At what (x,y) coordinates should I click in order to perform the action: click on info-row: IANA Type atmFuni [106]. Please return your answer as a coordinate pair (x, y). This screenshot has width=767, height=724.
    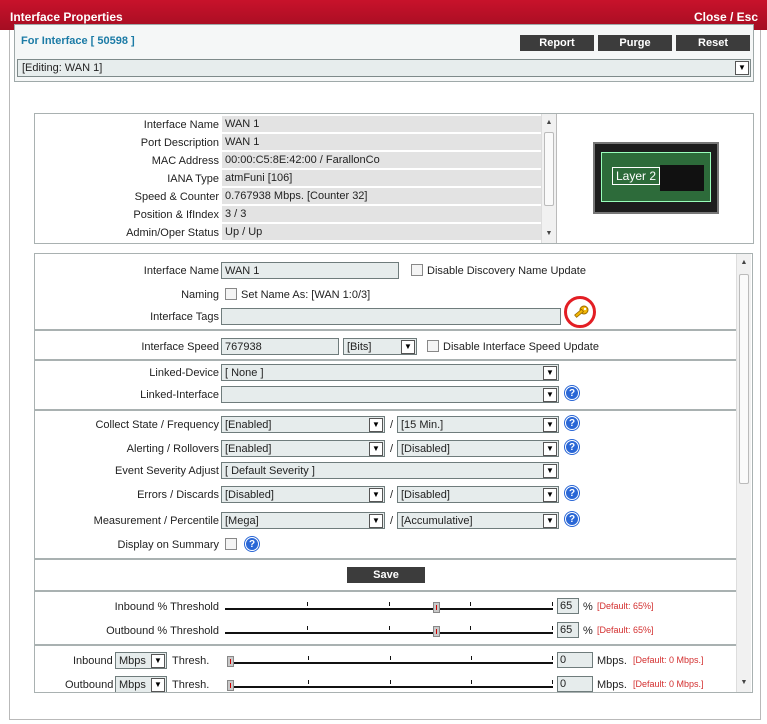
    Looking at the image, I should click on (288, 178).